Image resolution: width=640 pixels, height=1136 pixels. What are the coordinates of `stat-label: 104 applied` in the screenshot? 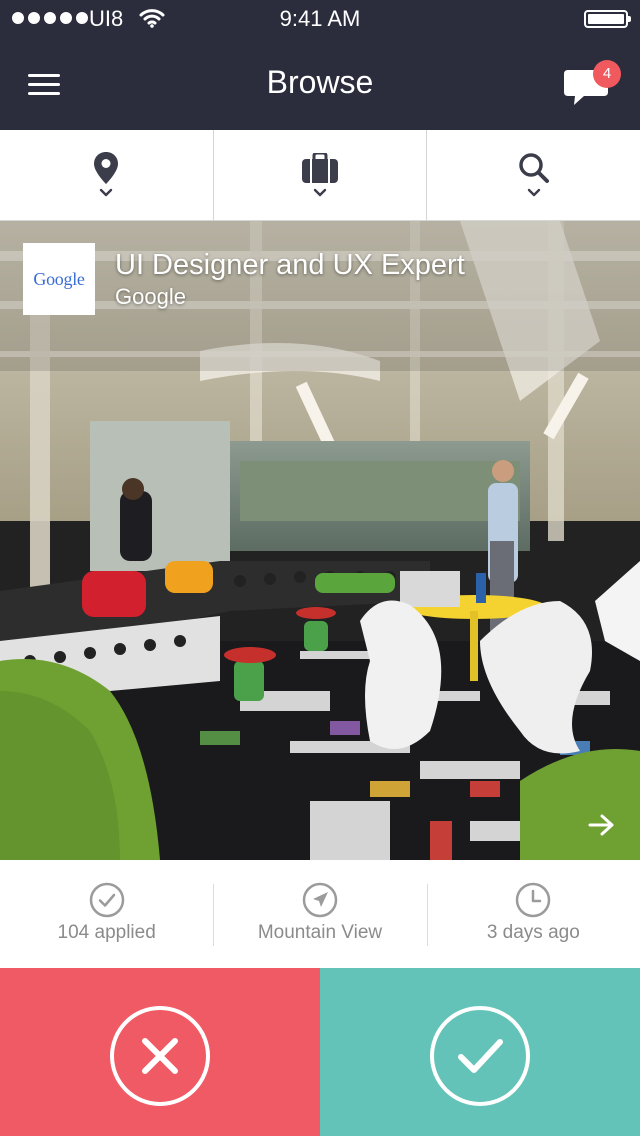 It's located at (106, 932).